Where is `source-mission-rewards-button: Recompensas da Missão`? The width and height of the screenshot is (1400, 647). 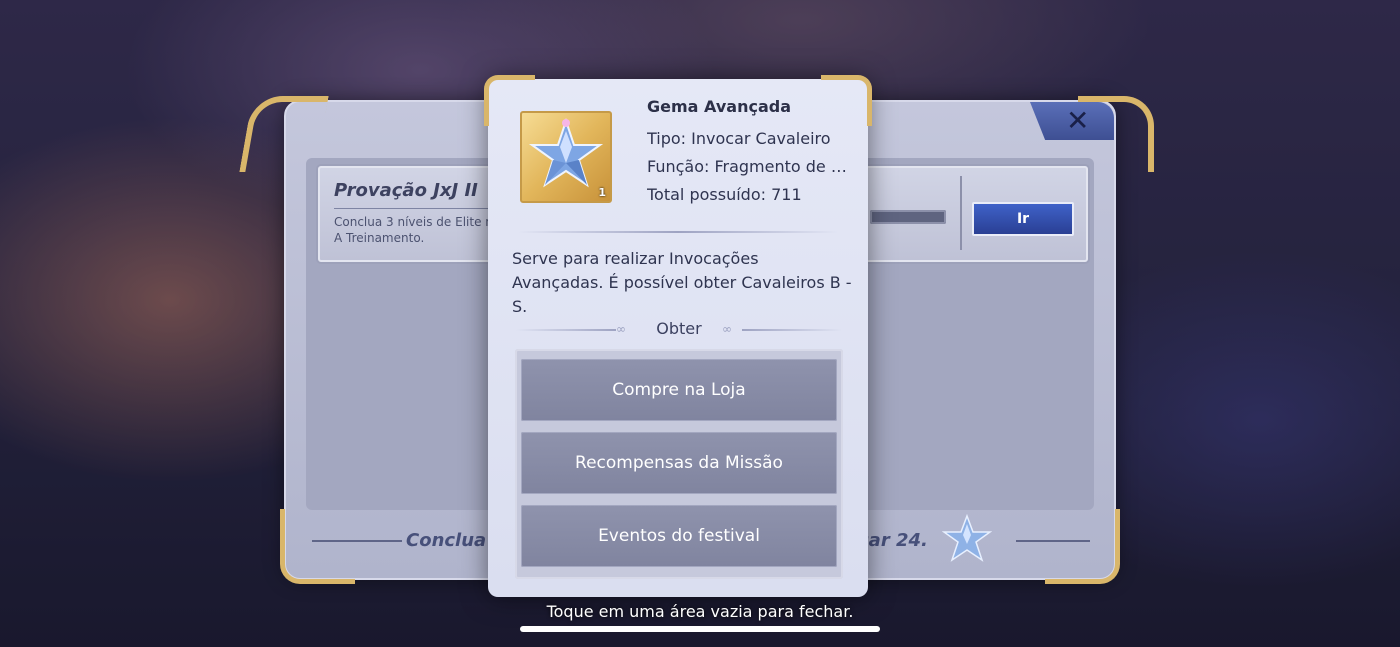
source-mission-rewards-button: Recompensas da Missão is located at coordinates (679, 463).